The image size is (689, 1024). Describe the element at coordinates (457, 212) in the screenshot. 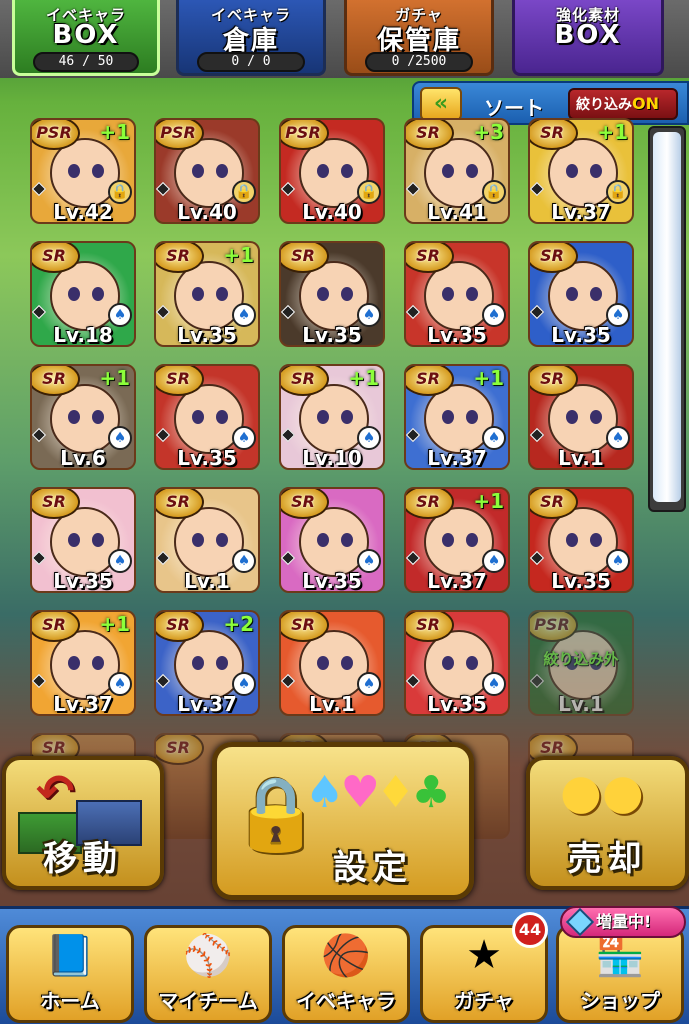

I see `level-label: Lv.41` at that location.